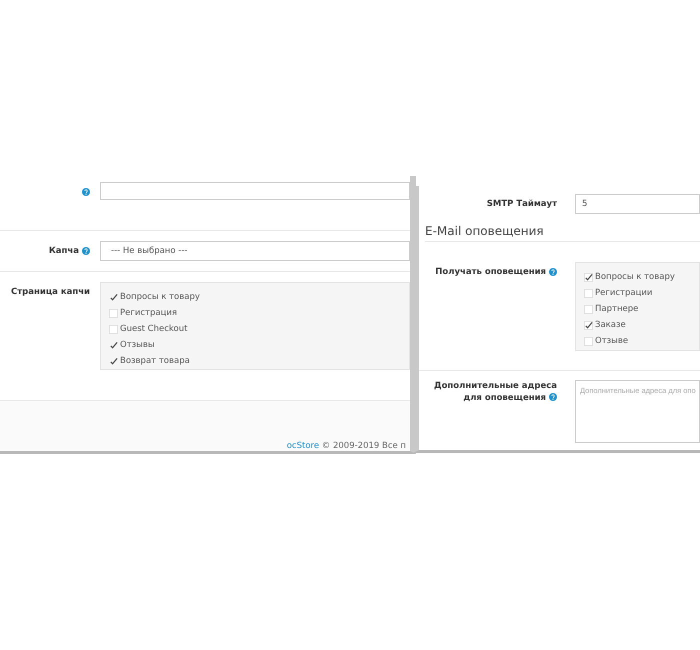  I want to click on input-field: 5, so click(637, 204).